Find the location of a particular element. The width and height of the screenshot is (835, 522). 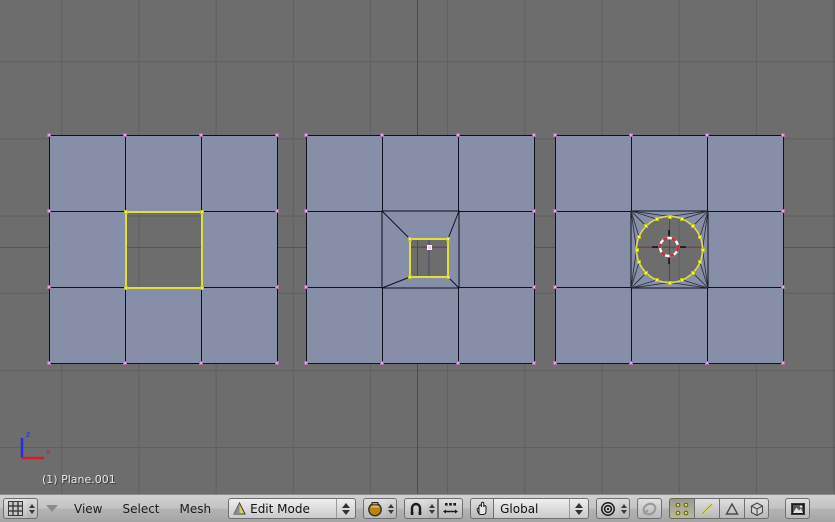

pivot-group is located at coordinates (613, 508).